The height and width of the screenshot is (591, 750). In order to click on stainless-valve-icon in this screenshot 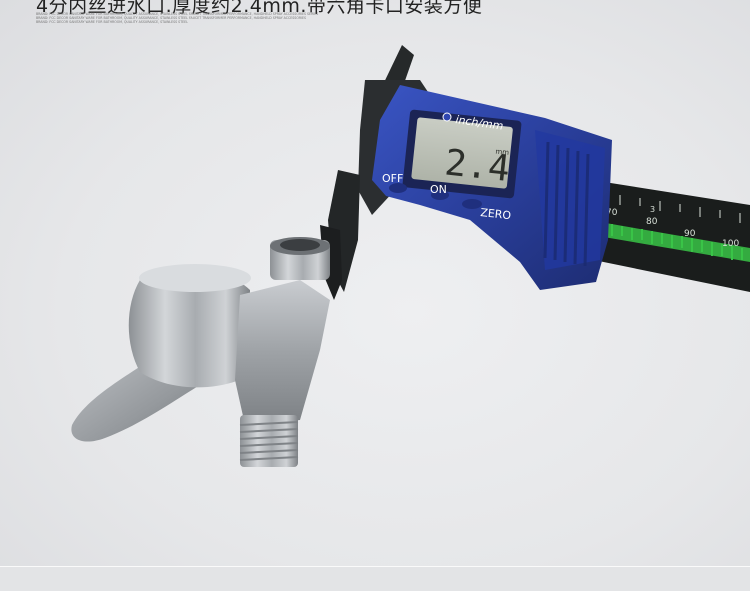, I will do `click(200, 352)`.